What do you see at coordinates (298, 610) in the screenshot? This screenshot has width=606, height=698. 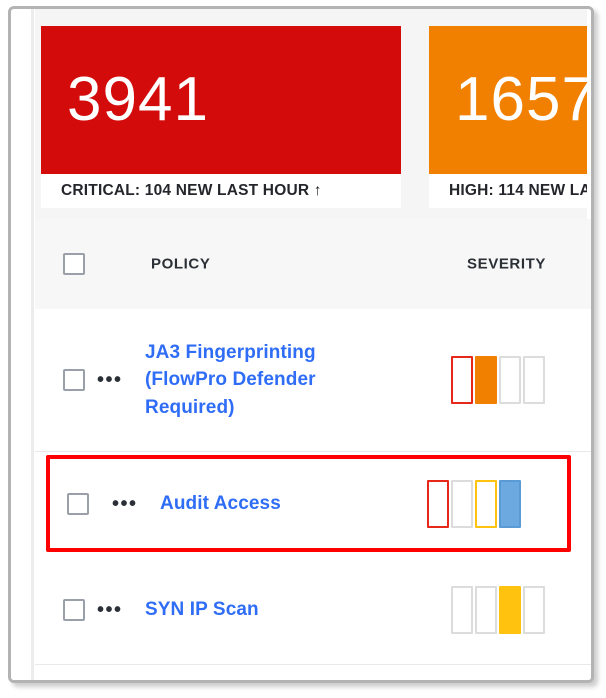 I see `policy-name-cell: SYN IP Scan` at bounding box center [298, 610].